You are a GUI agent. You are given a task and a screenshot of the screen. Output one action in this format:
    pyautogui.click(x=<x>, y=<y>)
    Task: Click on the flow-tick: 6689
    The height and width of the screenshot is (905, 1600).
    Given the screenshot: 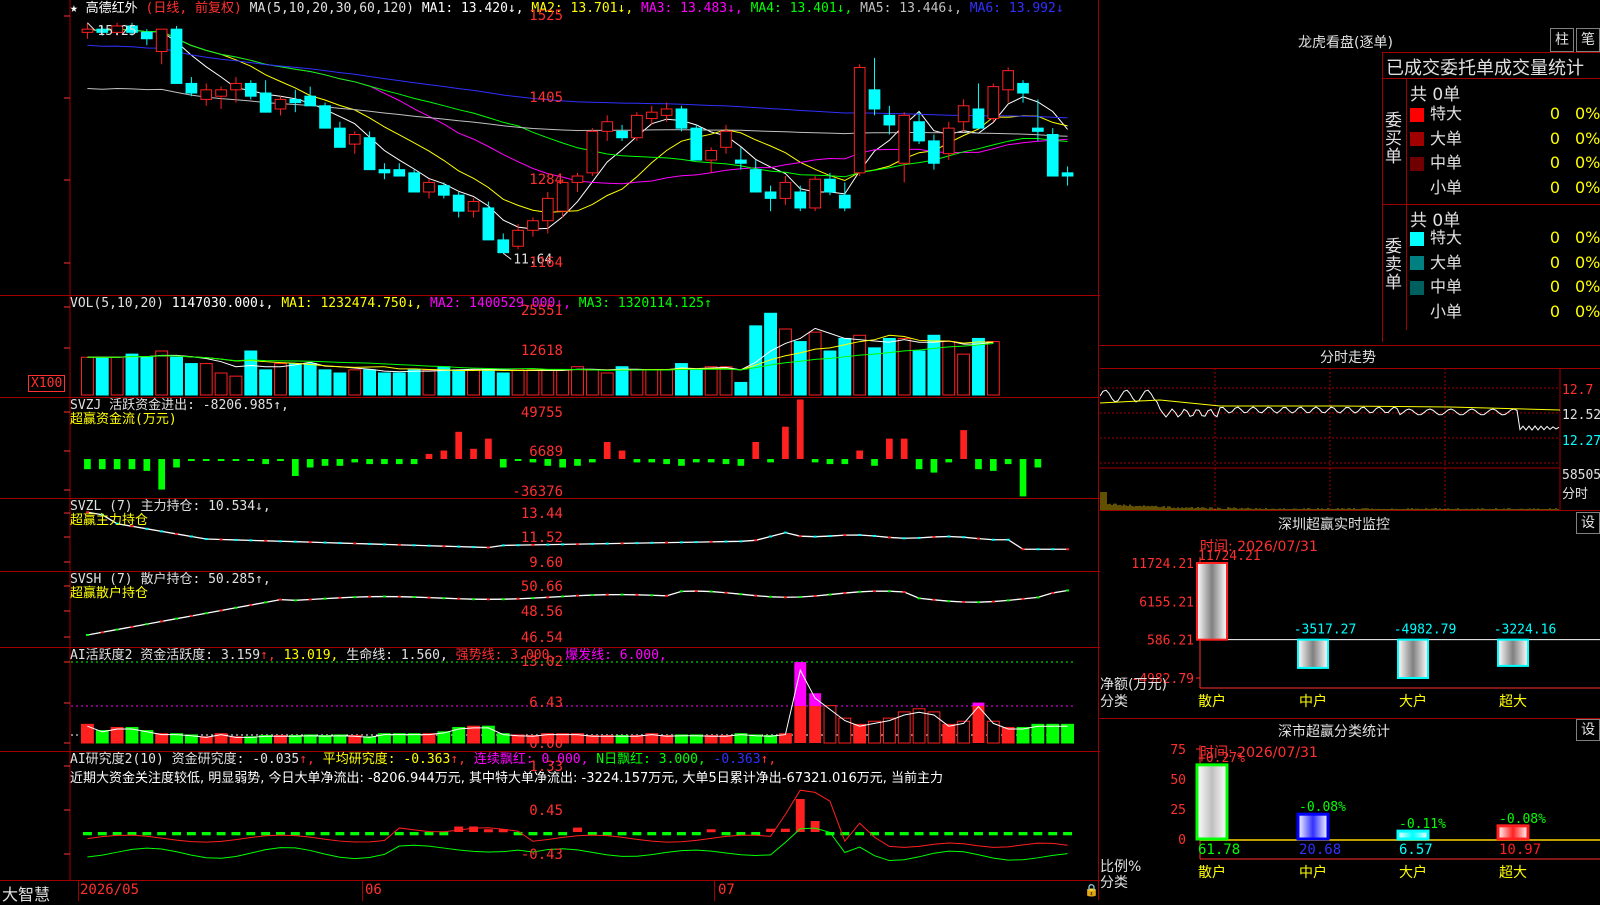 What is the action you would take?
    pyautogui.click(x=546, y=452)
    